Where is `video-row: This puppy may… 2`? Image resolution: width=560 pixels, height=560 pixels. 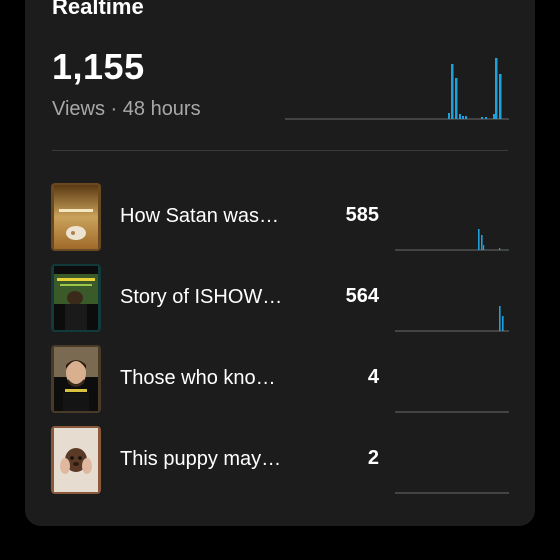 video-row: This puppy may… 2 is located at coordinates (281, 460).